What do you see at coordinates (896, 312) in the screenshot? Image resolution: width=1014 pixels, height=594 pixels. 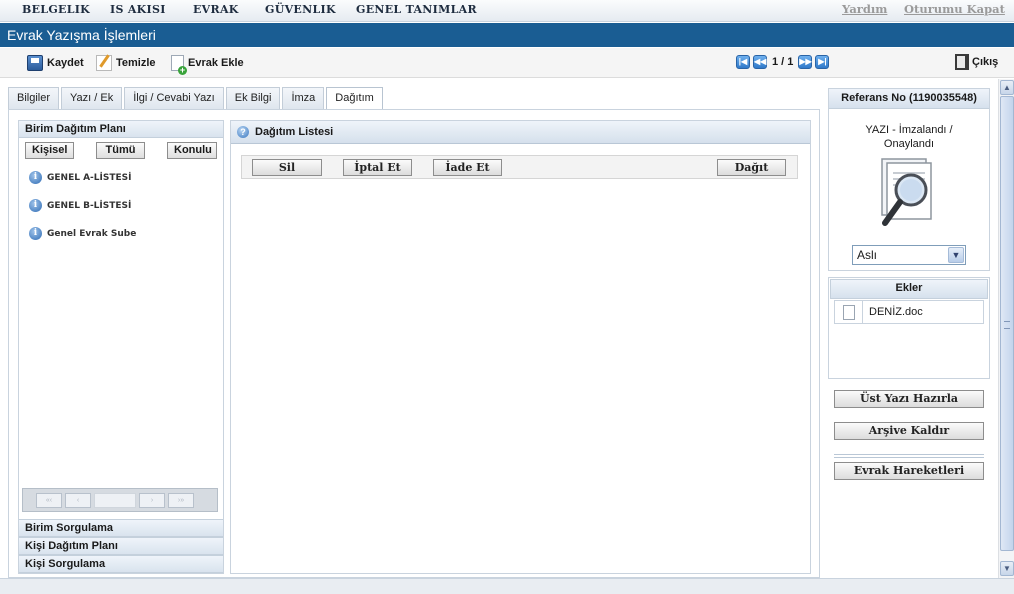 I see `attachment-name: DENİZ.doc` at bounding box center [896, 312].